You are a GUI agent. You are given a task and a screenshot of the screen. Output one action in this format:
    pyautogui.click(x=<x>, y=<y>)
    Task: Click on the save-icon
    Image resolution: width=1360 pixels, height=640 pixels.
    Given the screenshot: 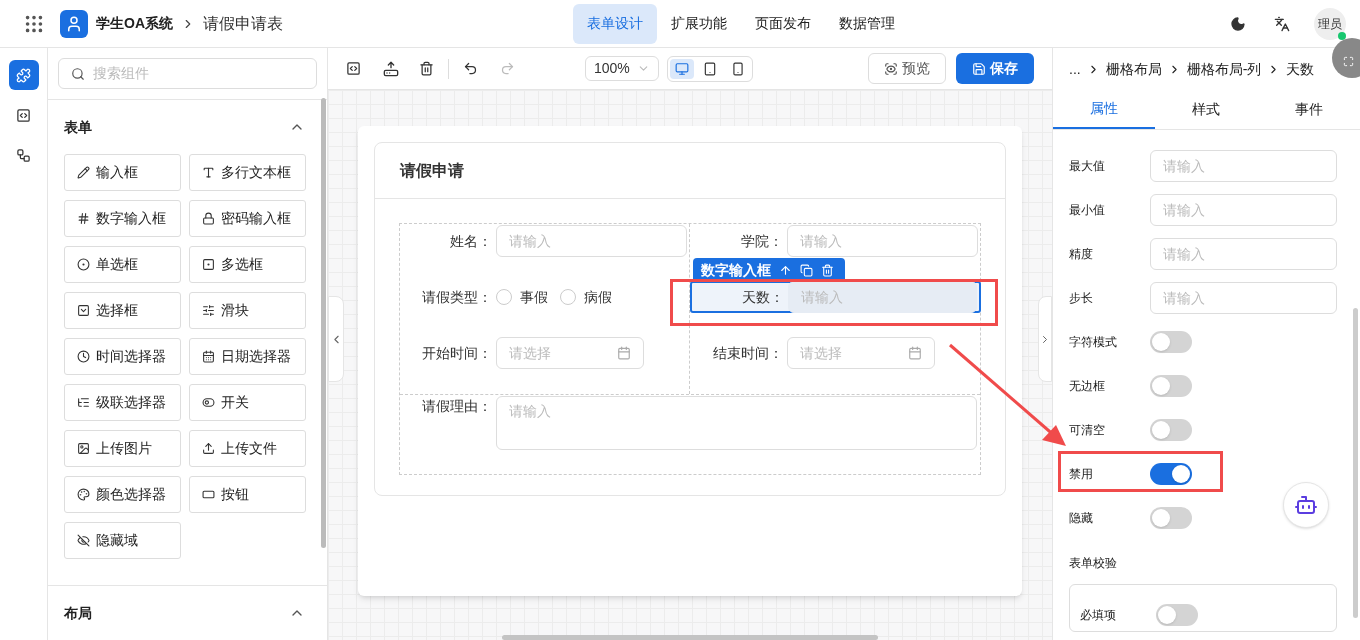 What is the action you would take?
    pyautogui.click(x=979, y=68)
    